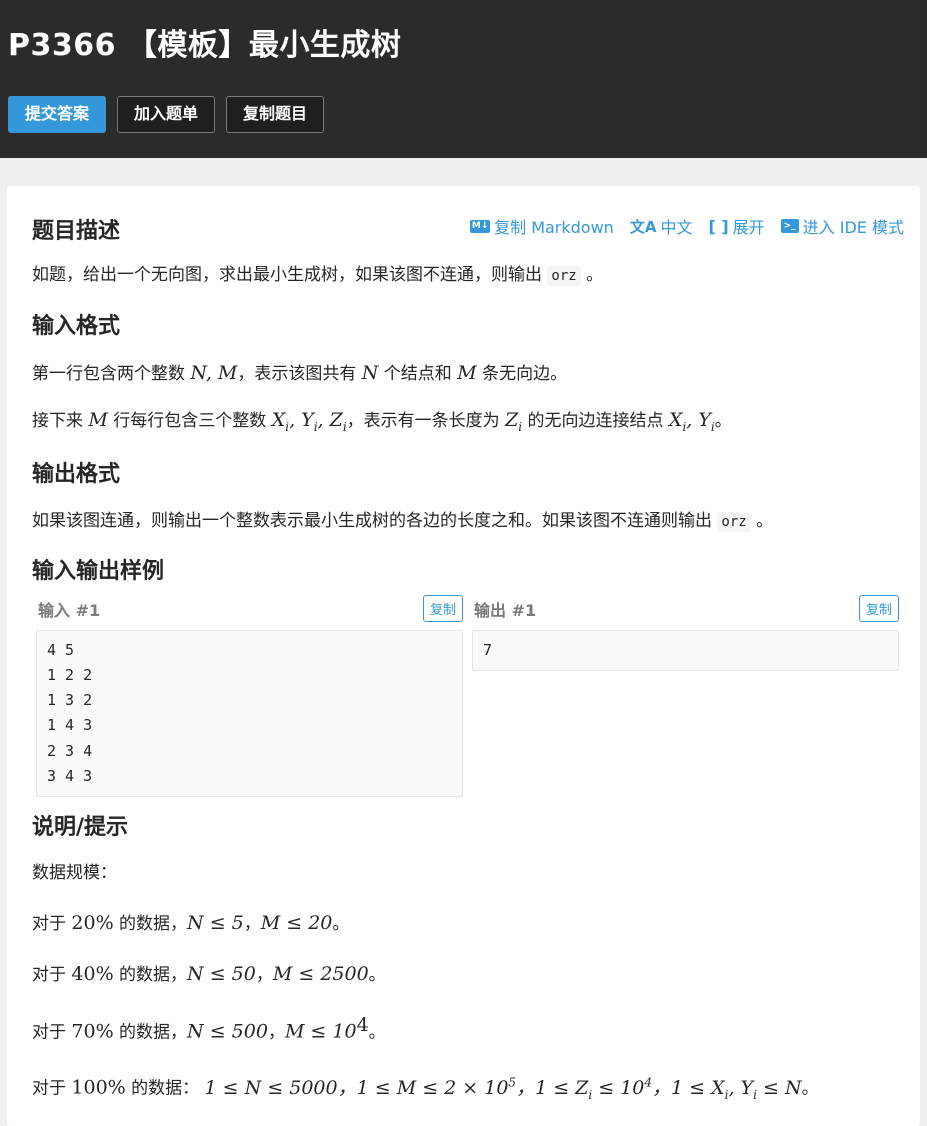 This screenshot has height=1126, width=927. I want to click on add-to-list-button: 加入题单, so click(166, 114).